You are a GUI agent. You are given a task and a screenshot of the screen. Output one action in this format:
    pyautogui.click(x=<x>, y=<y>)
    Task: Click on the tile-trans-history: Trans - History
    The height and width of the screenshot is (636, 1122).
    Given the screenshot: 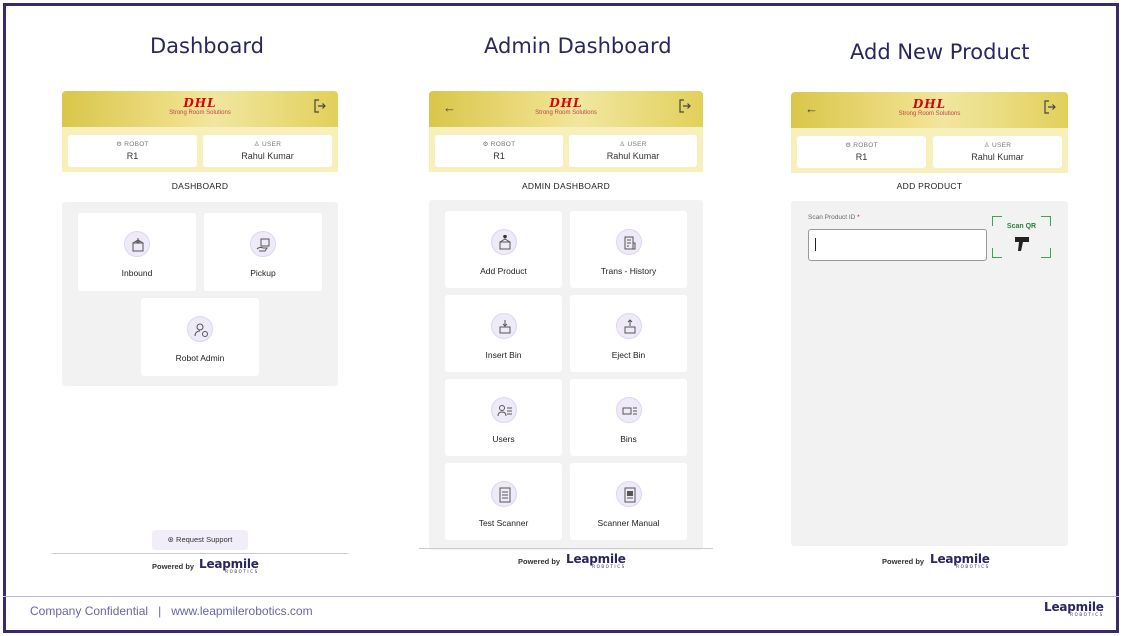 What is the action you would take?
    pyautogui.click(x=628, y=249)
    